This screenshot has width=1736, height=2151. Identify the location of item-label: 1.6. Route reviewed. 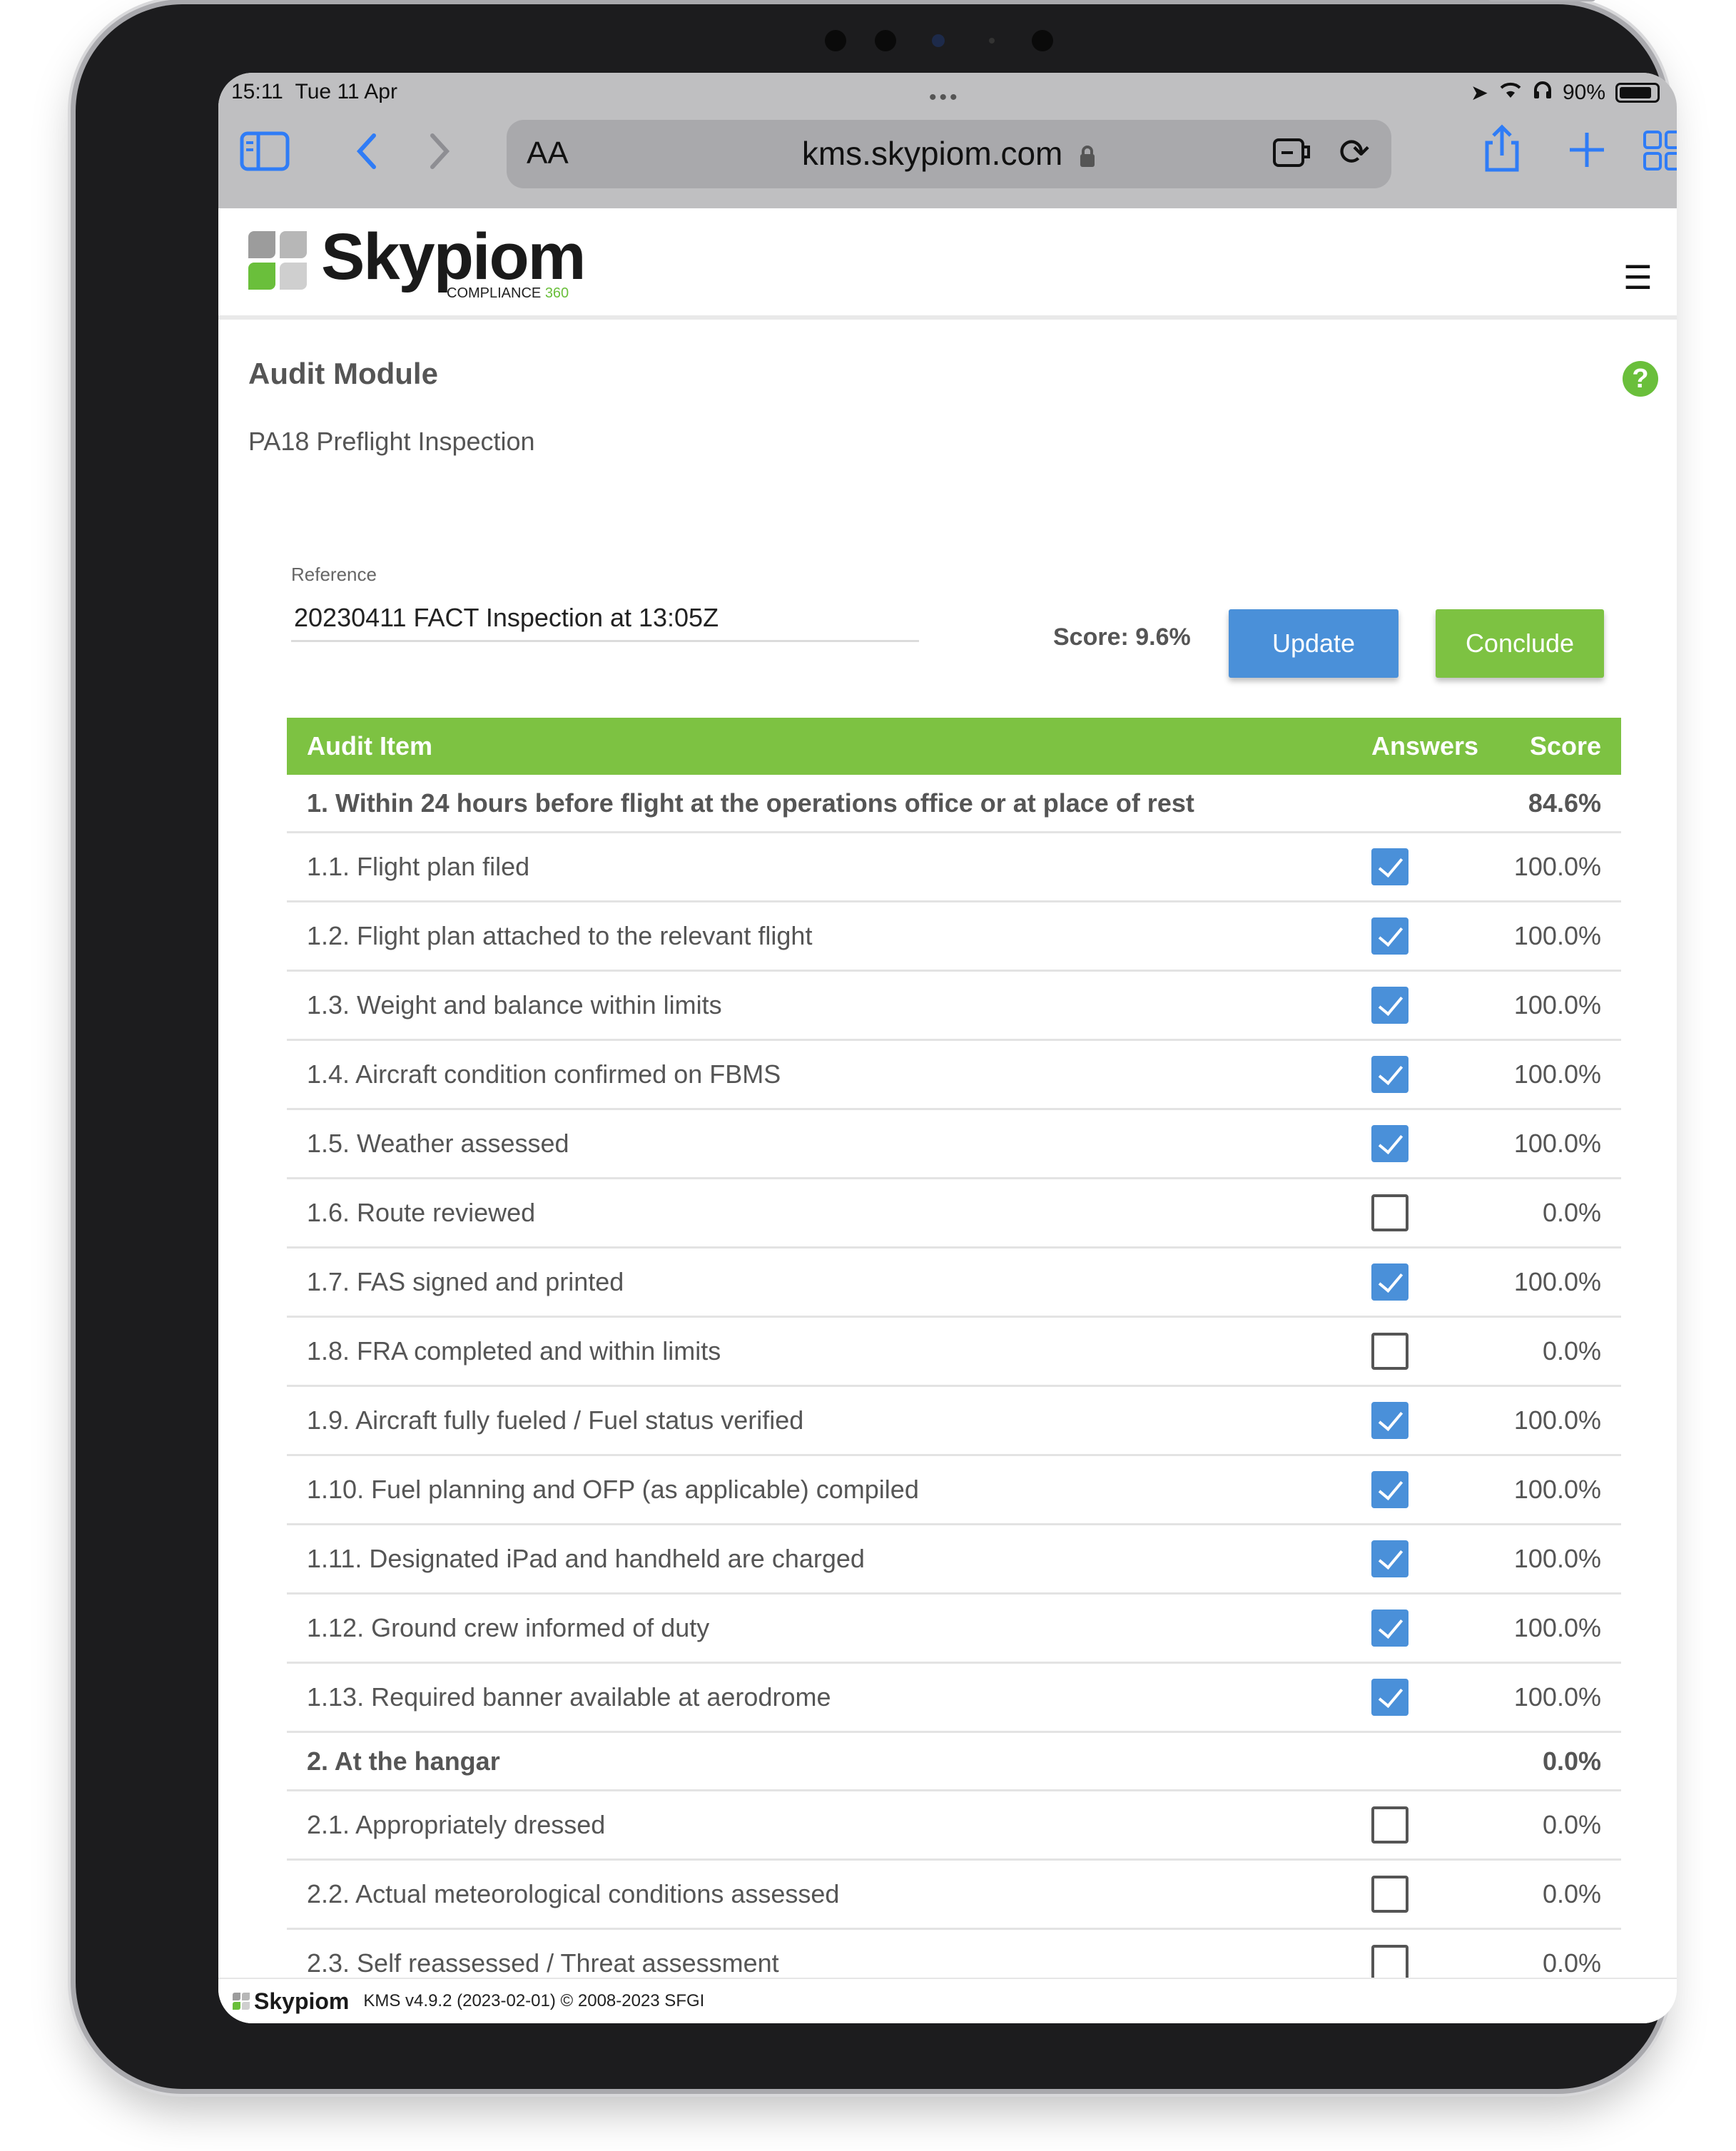
(421, 1212).